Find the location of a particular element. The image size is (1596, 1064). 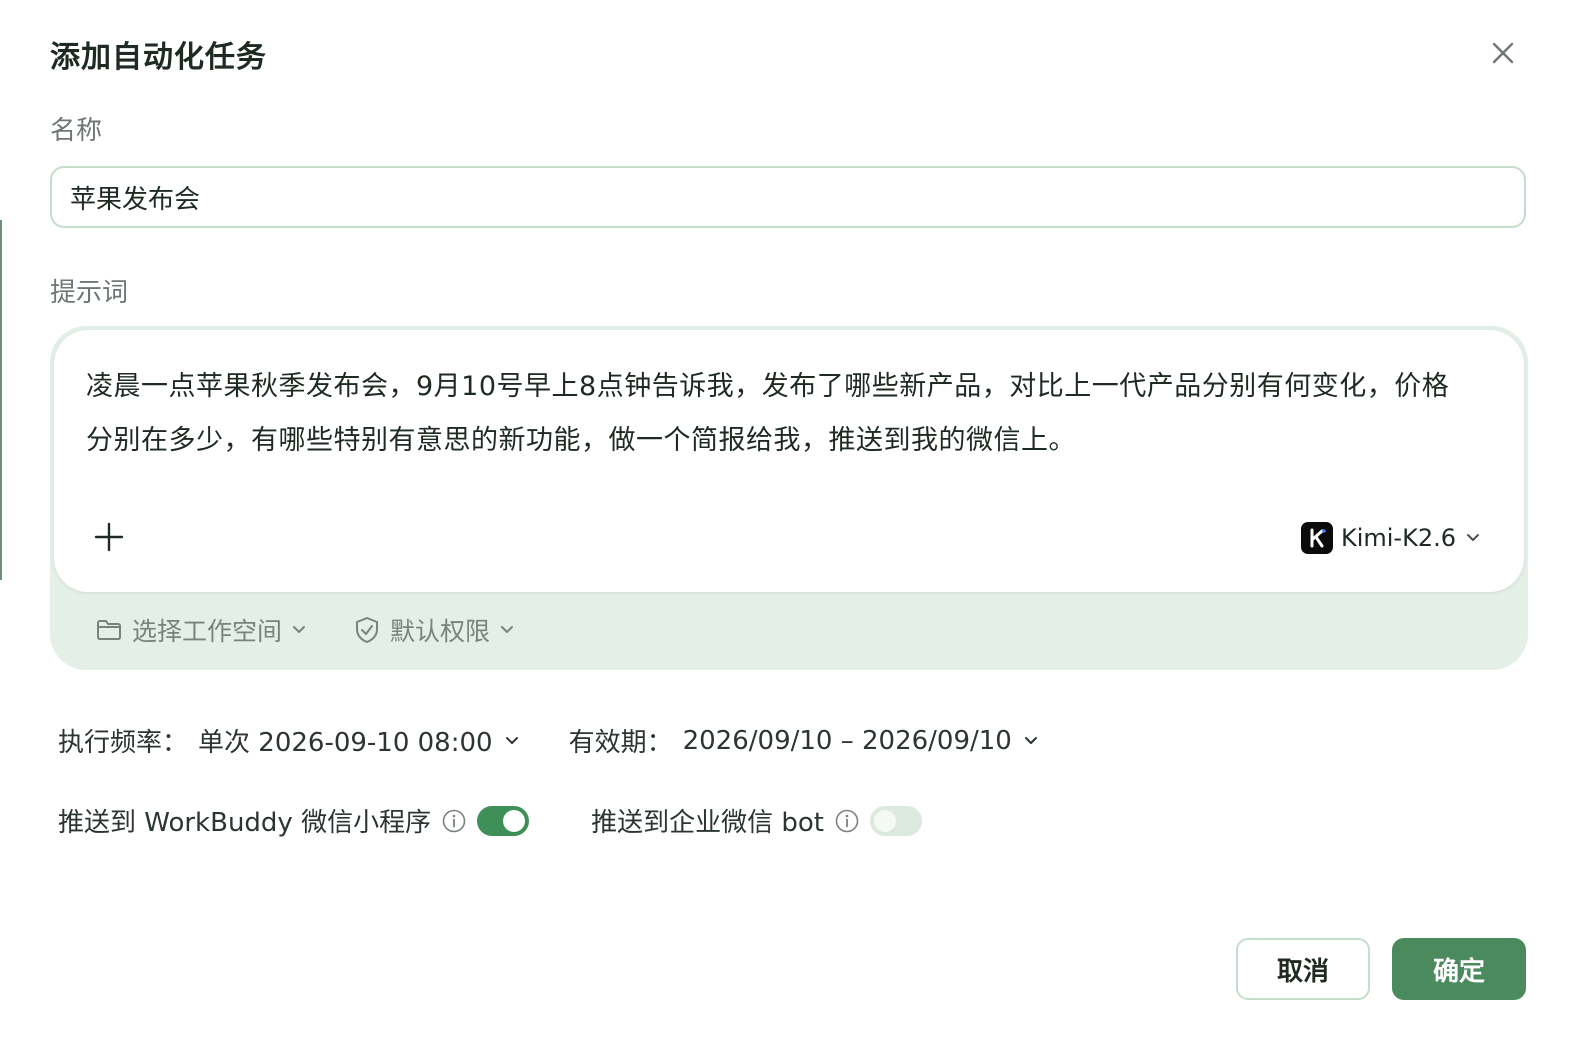

push-row: 推送到 WorkBuddy 微信小程序 推送到企业微信 bot is located at coordinates (490, 820).